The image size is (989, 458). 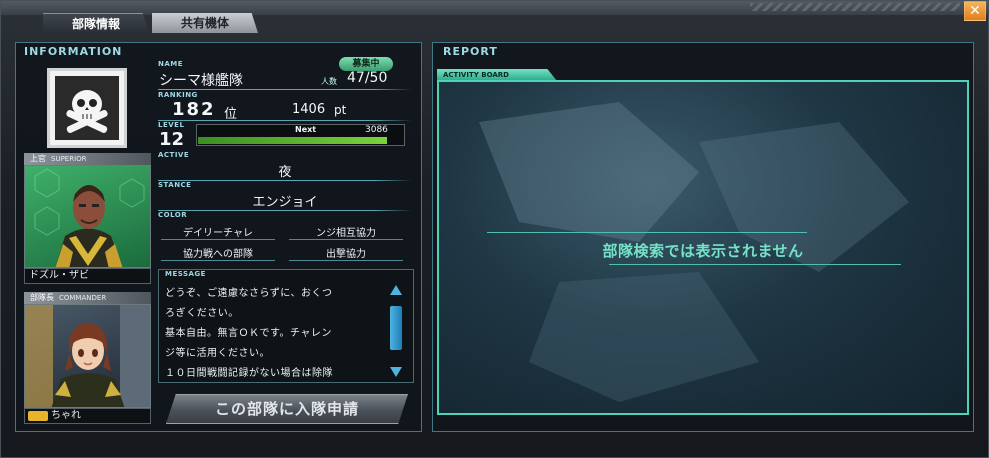 I want to click on message-scrollbar, so click(x=395, y=331).